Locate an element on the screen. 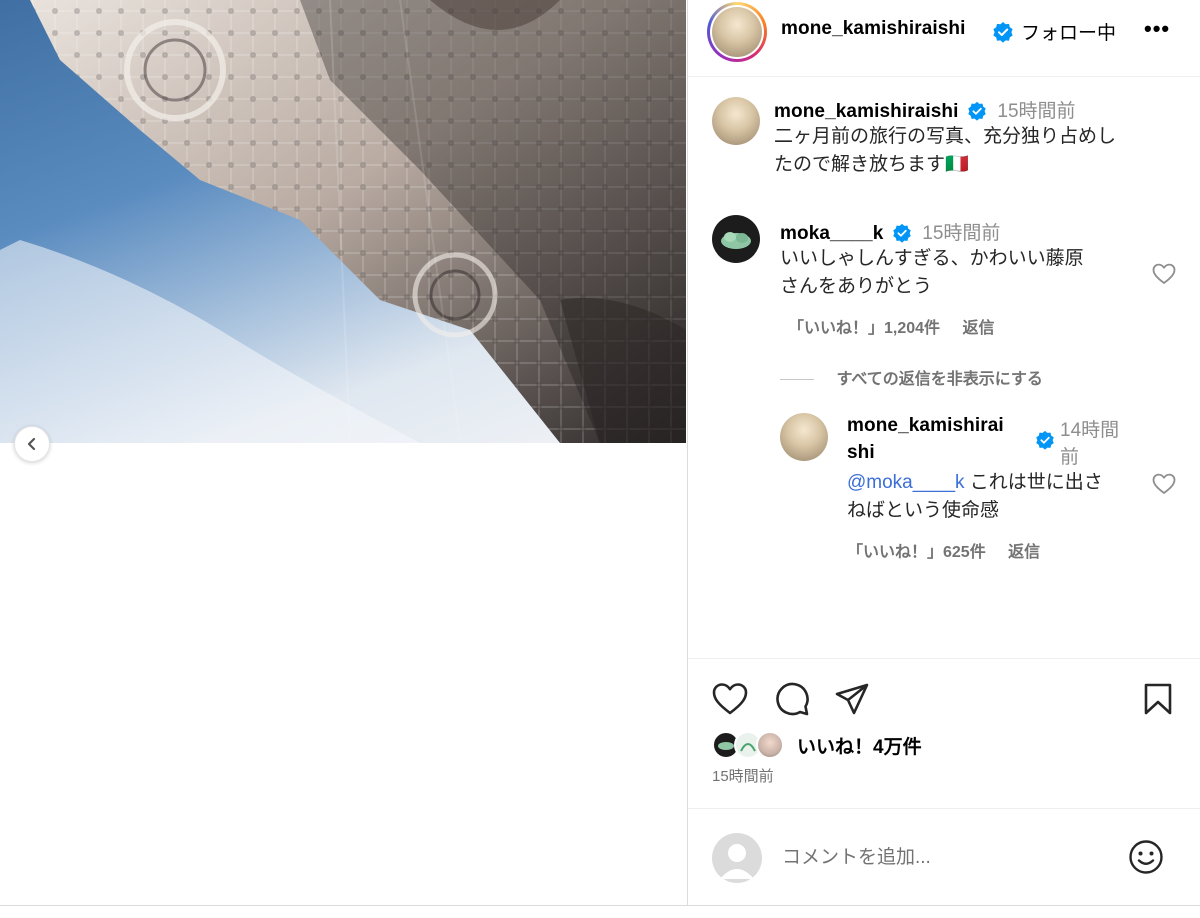 This screenshot has width=1200, height=918. like-post-heart-icon is located at coordinates (730, 699).